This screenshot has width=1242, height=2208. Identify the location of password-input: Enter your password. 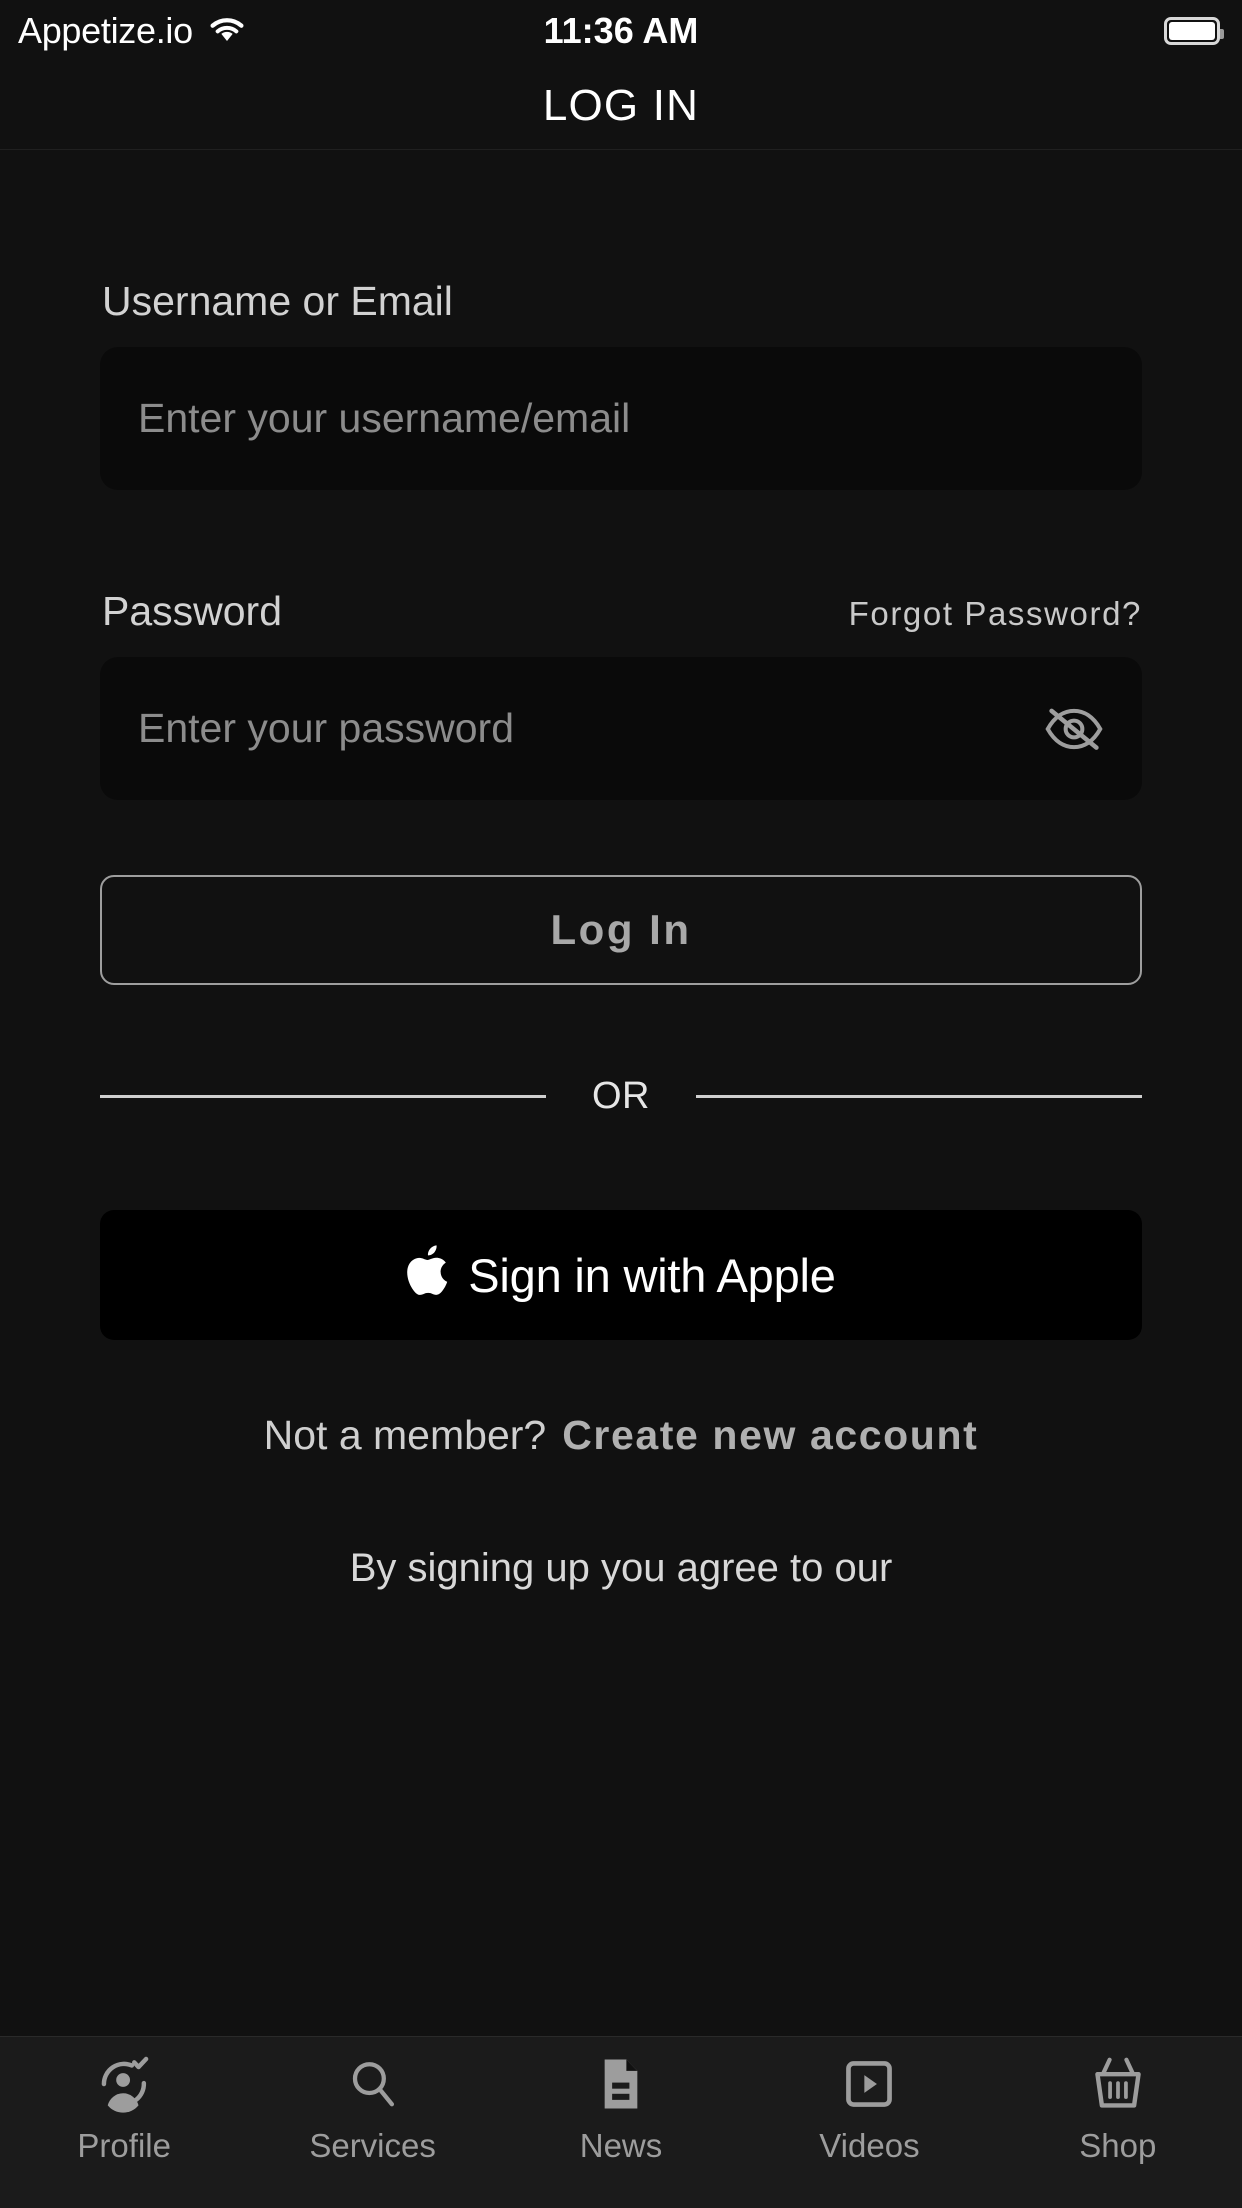
(621, 728).